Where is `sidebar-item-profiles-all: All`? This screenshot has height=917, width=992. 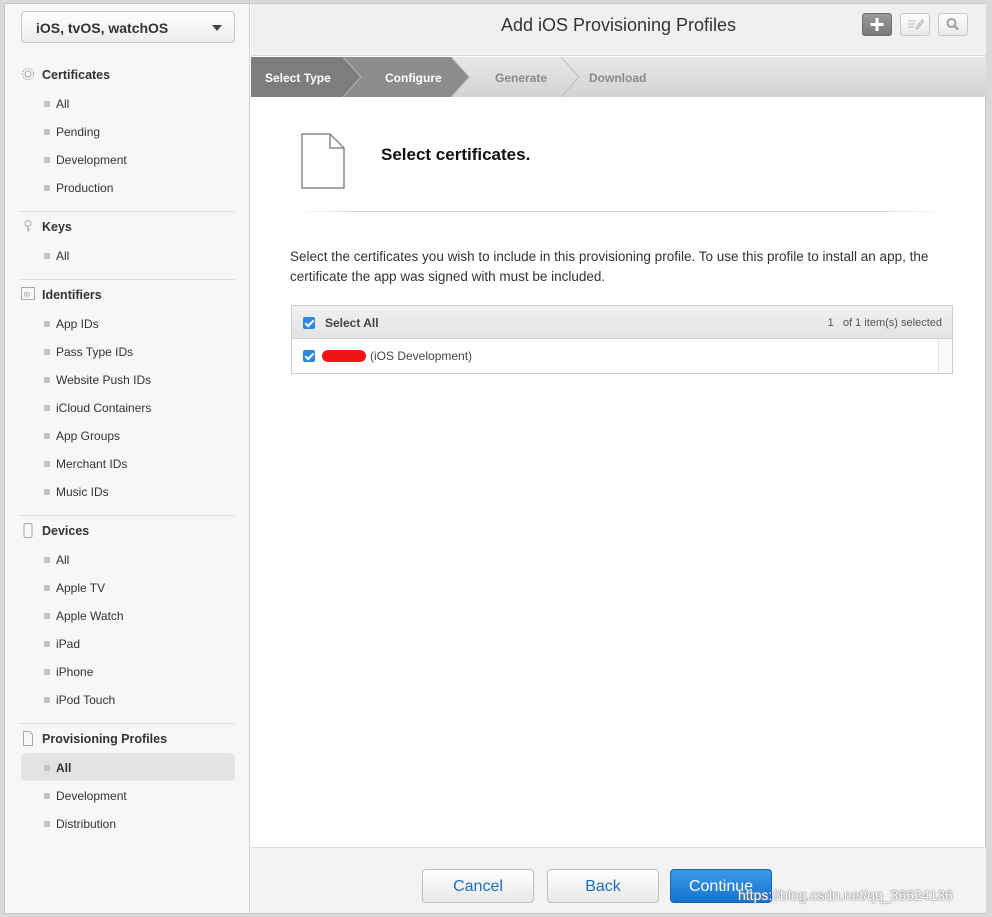 sidebar-item-profiles-all: All is located at coordinates (128, 767).